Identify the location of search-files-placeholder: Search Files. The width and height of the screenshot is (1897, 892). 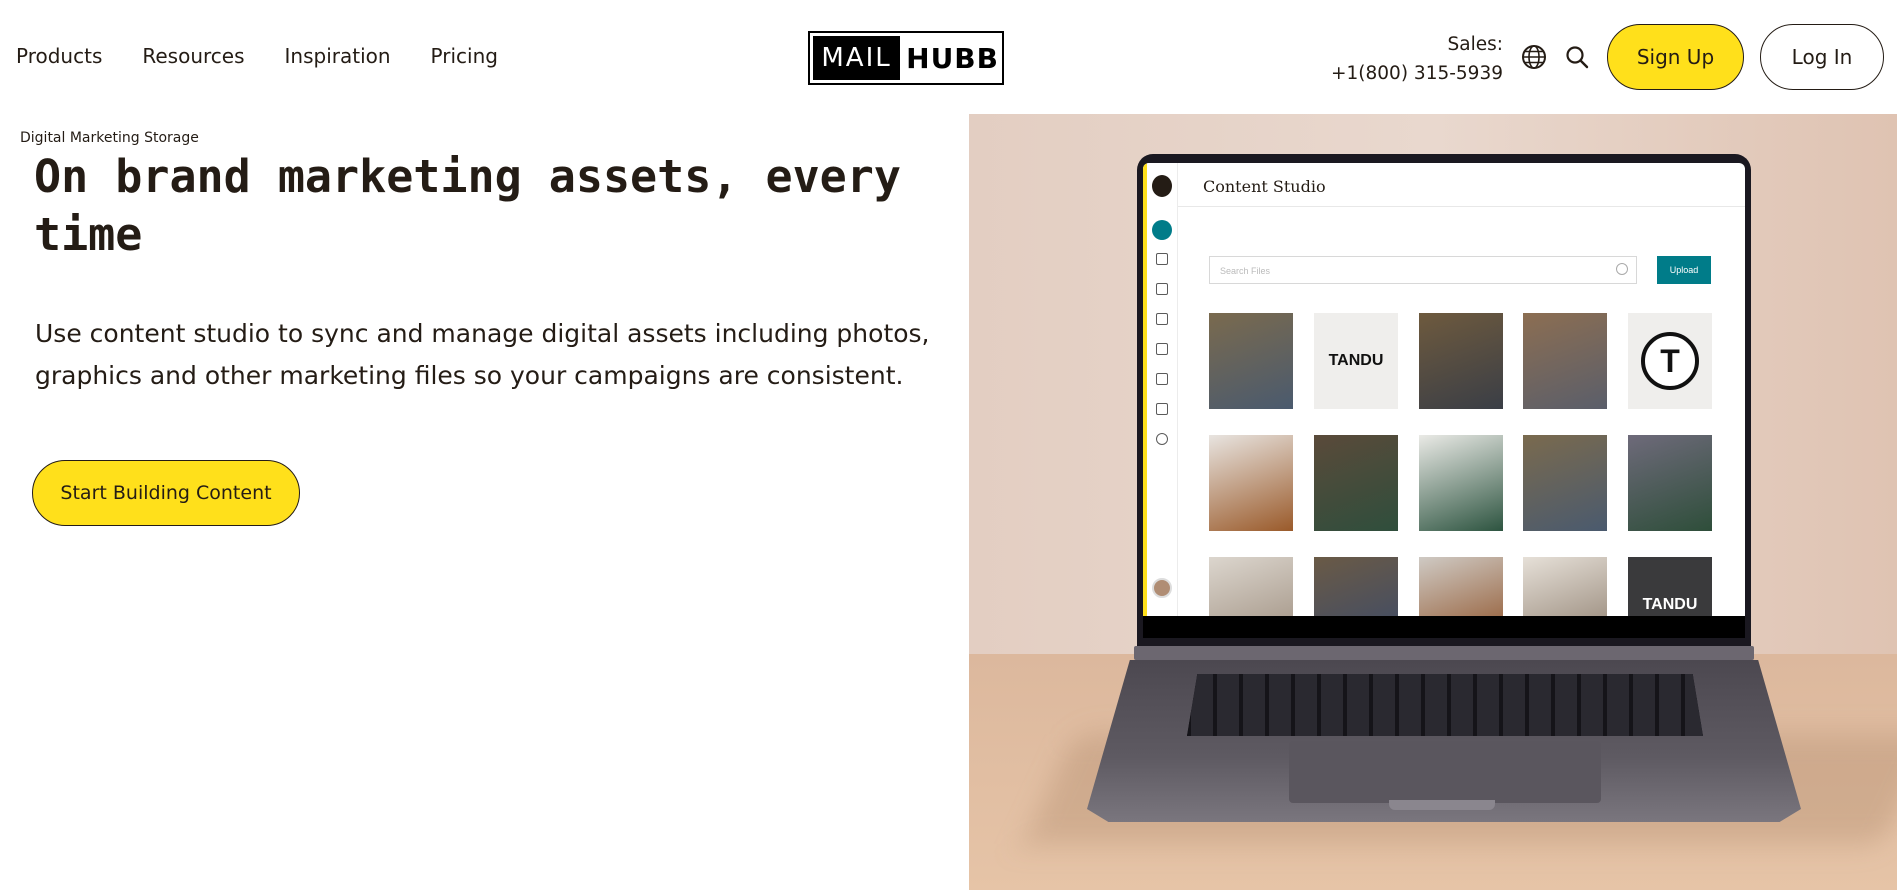
(1245, 271).